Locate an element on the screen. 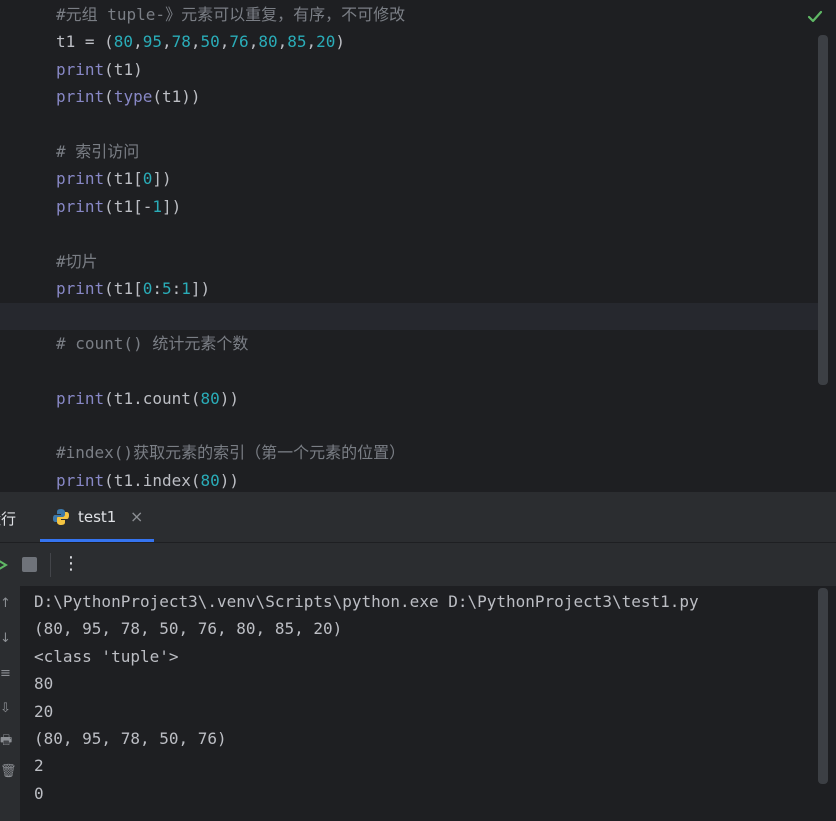  code-line: print(t1[-1]) is located at coordinates (118, 206).